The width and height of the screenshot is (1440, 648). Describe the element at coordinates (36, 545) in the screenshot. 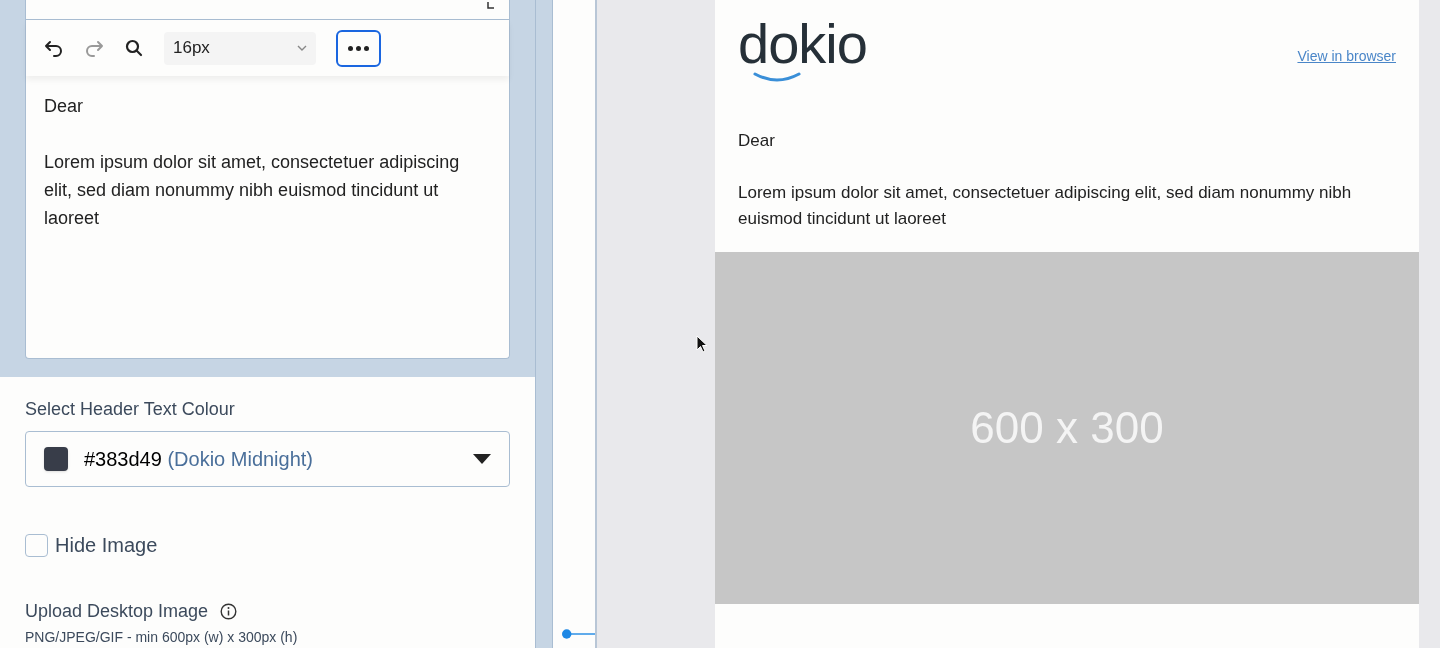

I see `checkbox` at that location.